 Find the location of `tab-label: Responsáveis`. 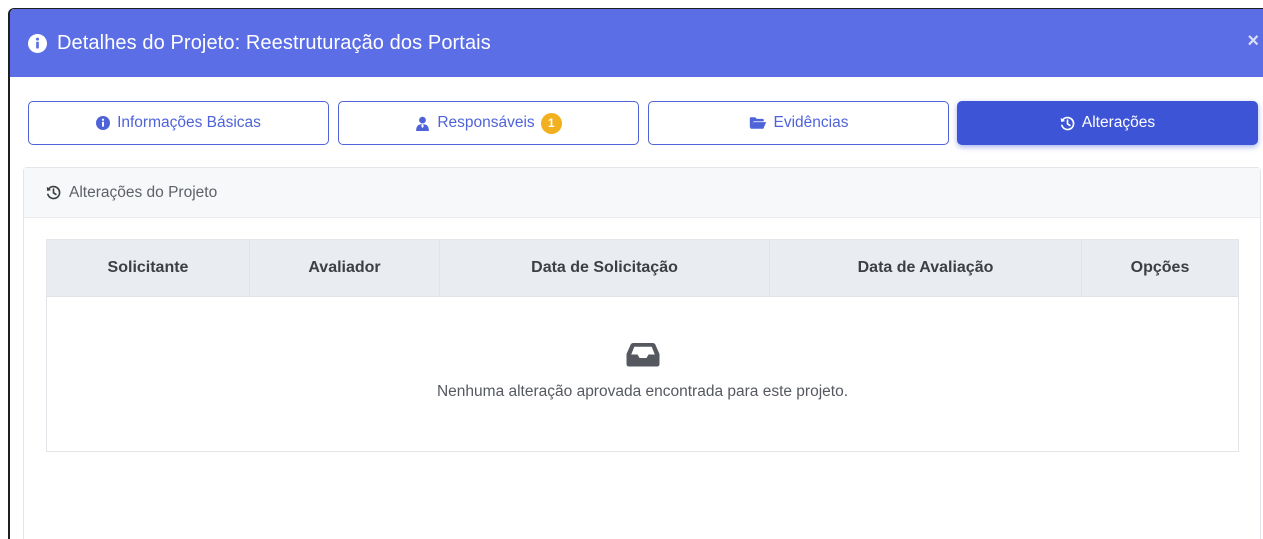

tab-label: Responsáveis is located at coordinates (486, 122).